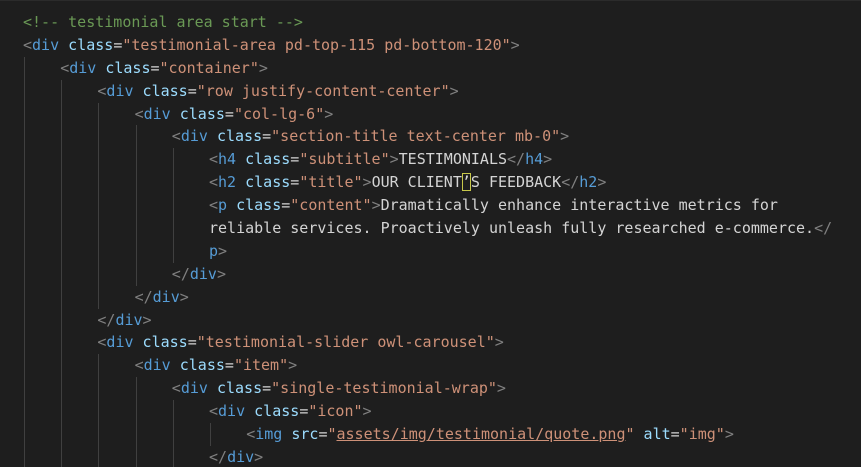 Image resolution: width=861 pixels, height=467 pixels. Describe the element at coordinates (427, 114) in the screenshot. I see `code-line: <div class="col-lg-6">` at that location.